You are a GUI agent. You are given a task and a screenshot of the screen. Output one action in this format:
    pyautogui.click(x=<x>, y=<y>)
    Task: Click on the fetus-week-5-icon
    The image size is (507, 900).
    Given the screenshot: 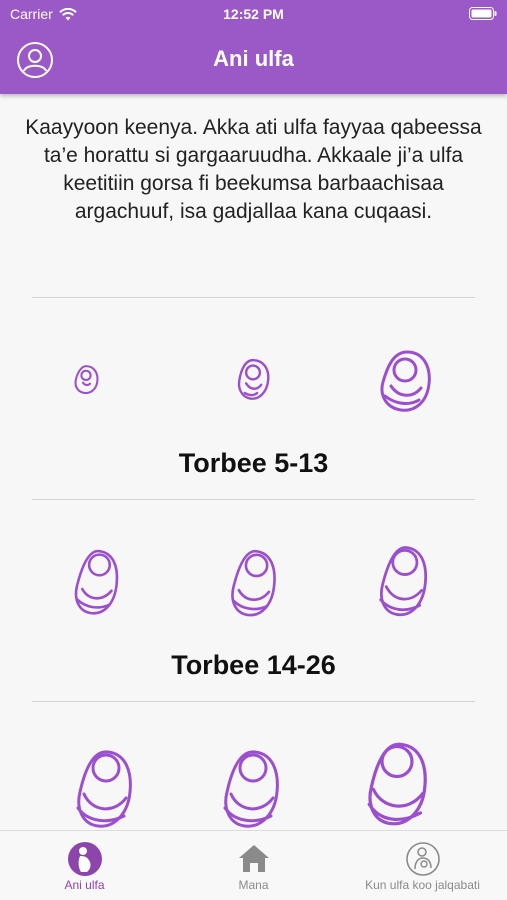 What is the action you would take?
    pyautogui.click(x=86, y=380)
    